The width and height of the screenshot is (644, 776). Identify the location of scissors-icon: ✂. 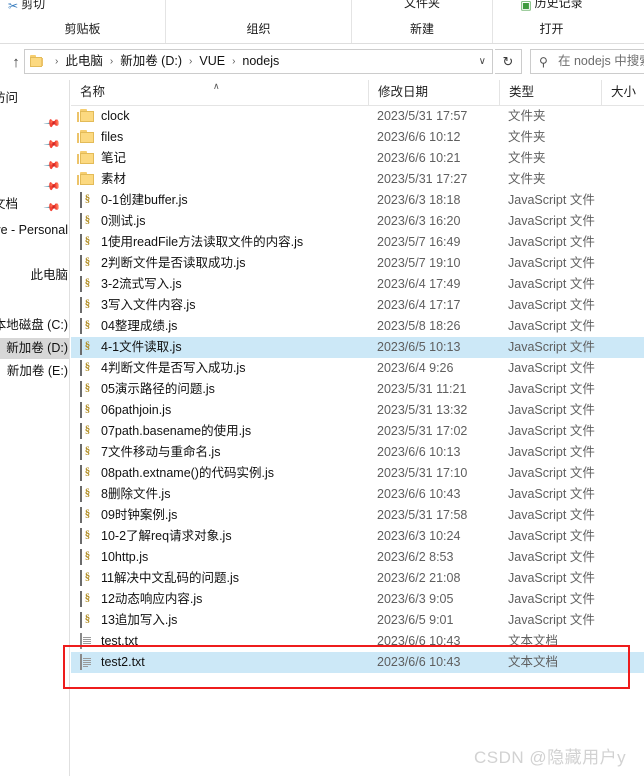
(13, 6).